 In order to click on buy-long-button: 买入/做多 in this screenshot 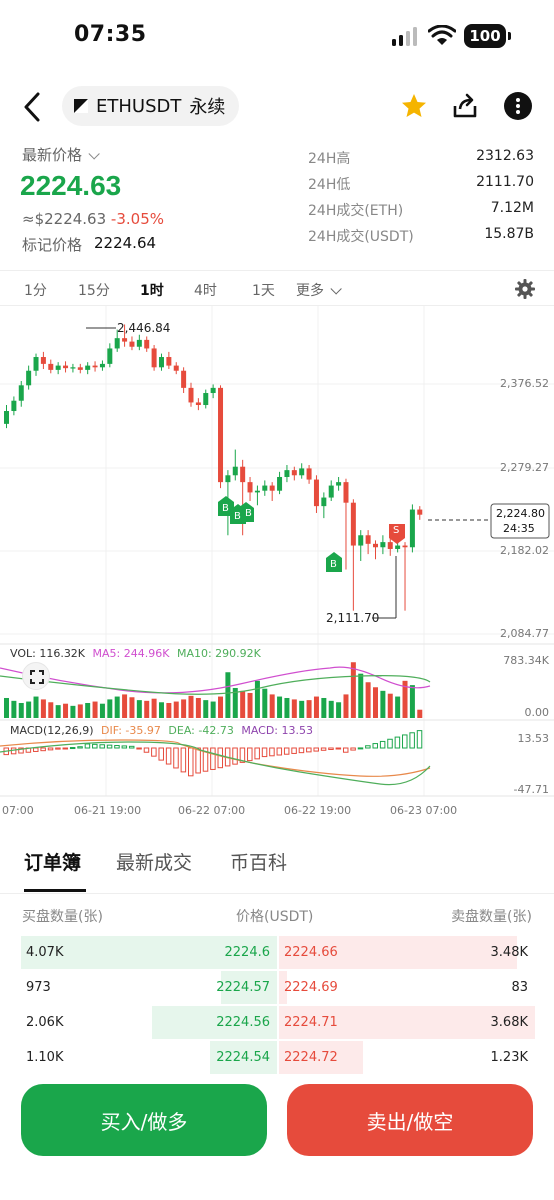, I will do `click(144, 1120)`.